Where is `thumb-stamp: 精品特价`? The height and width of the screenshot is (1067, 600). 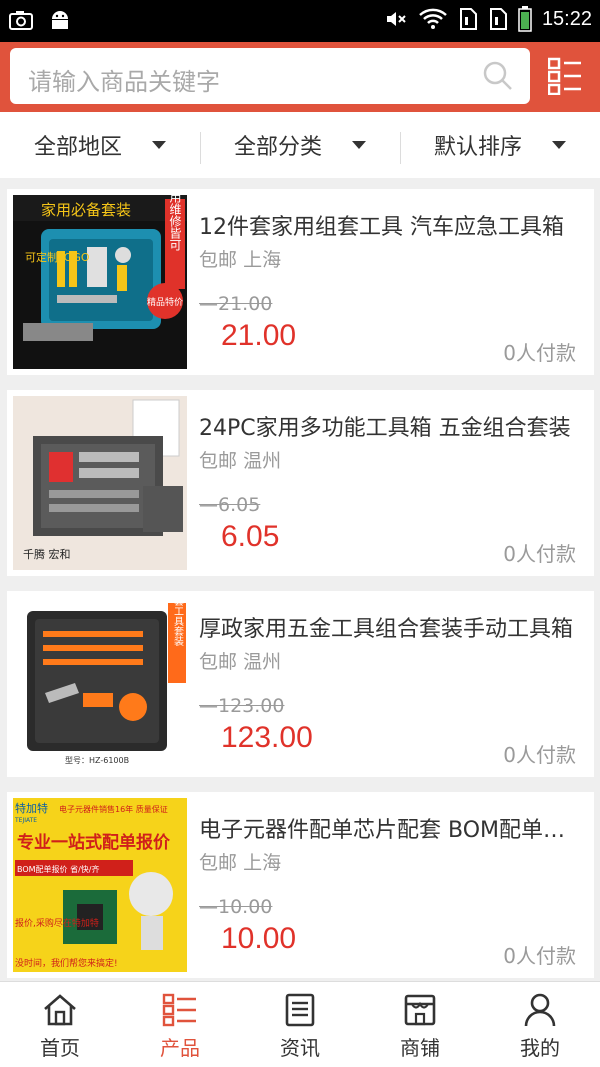 thumb-stamp: 精品特价 is located at coordinates (165, 302).